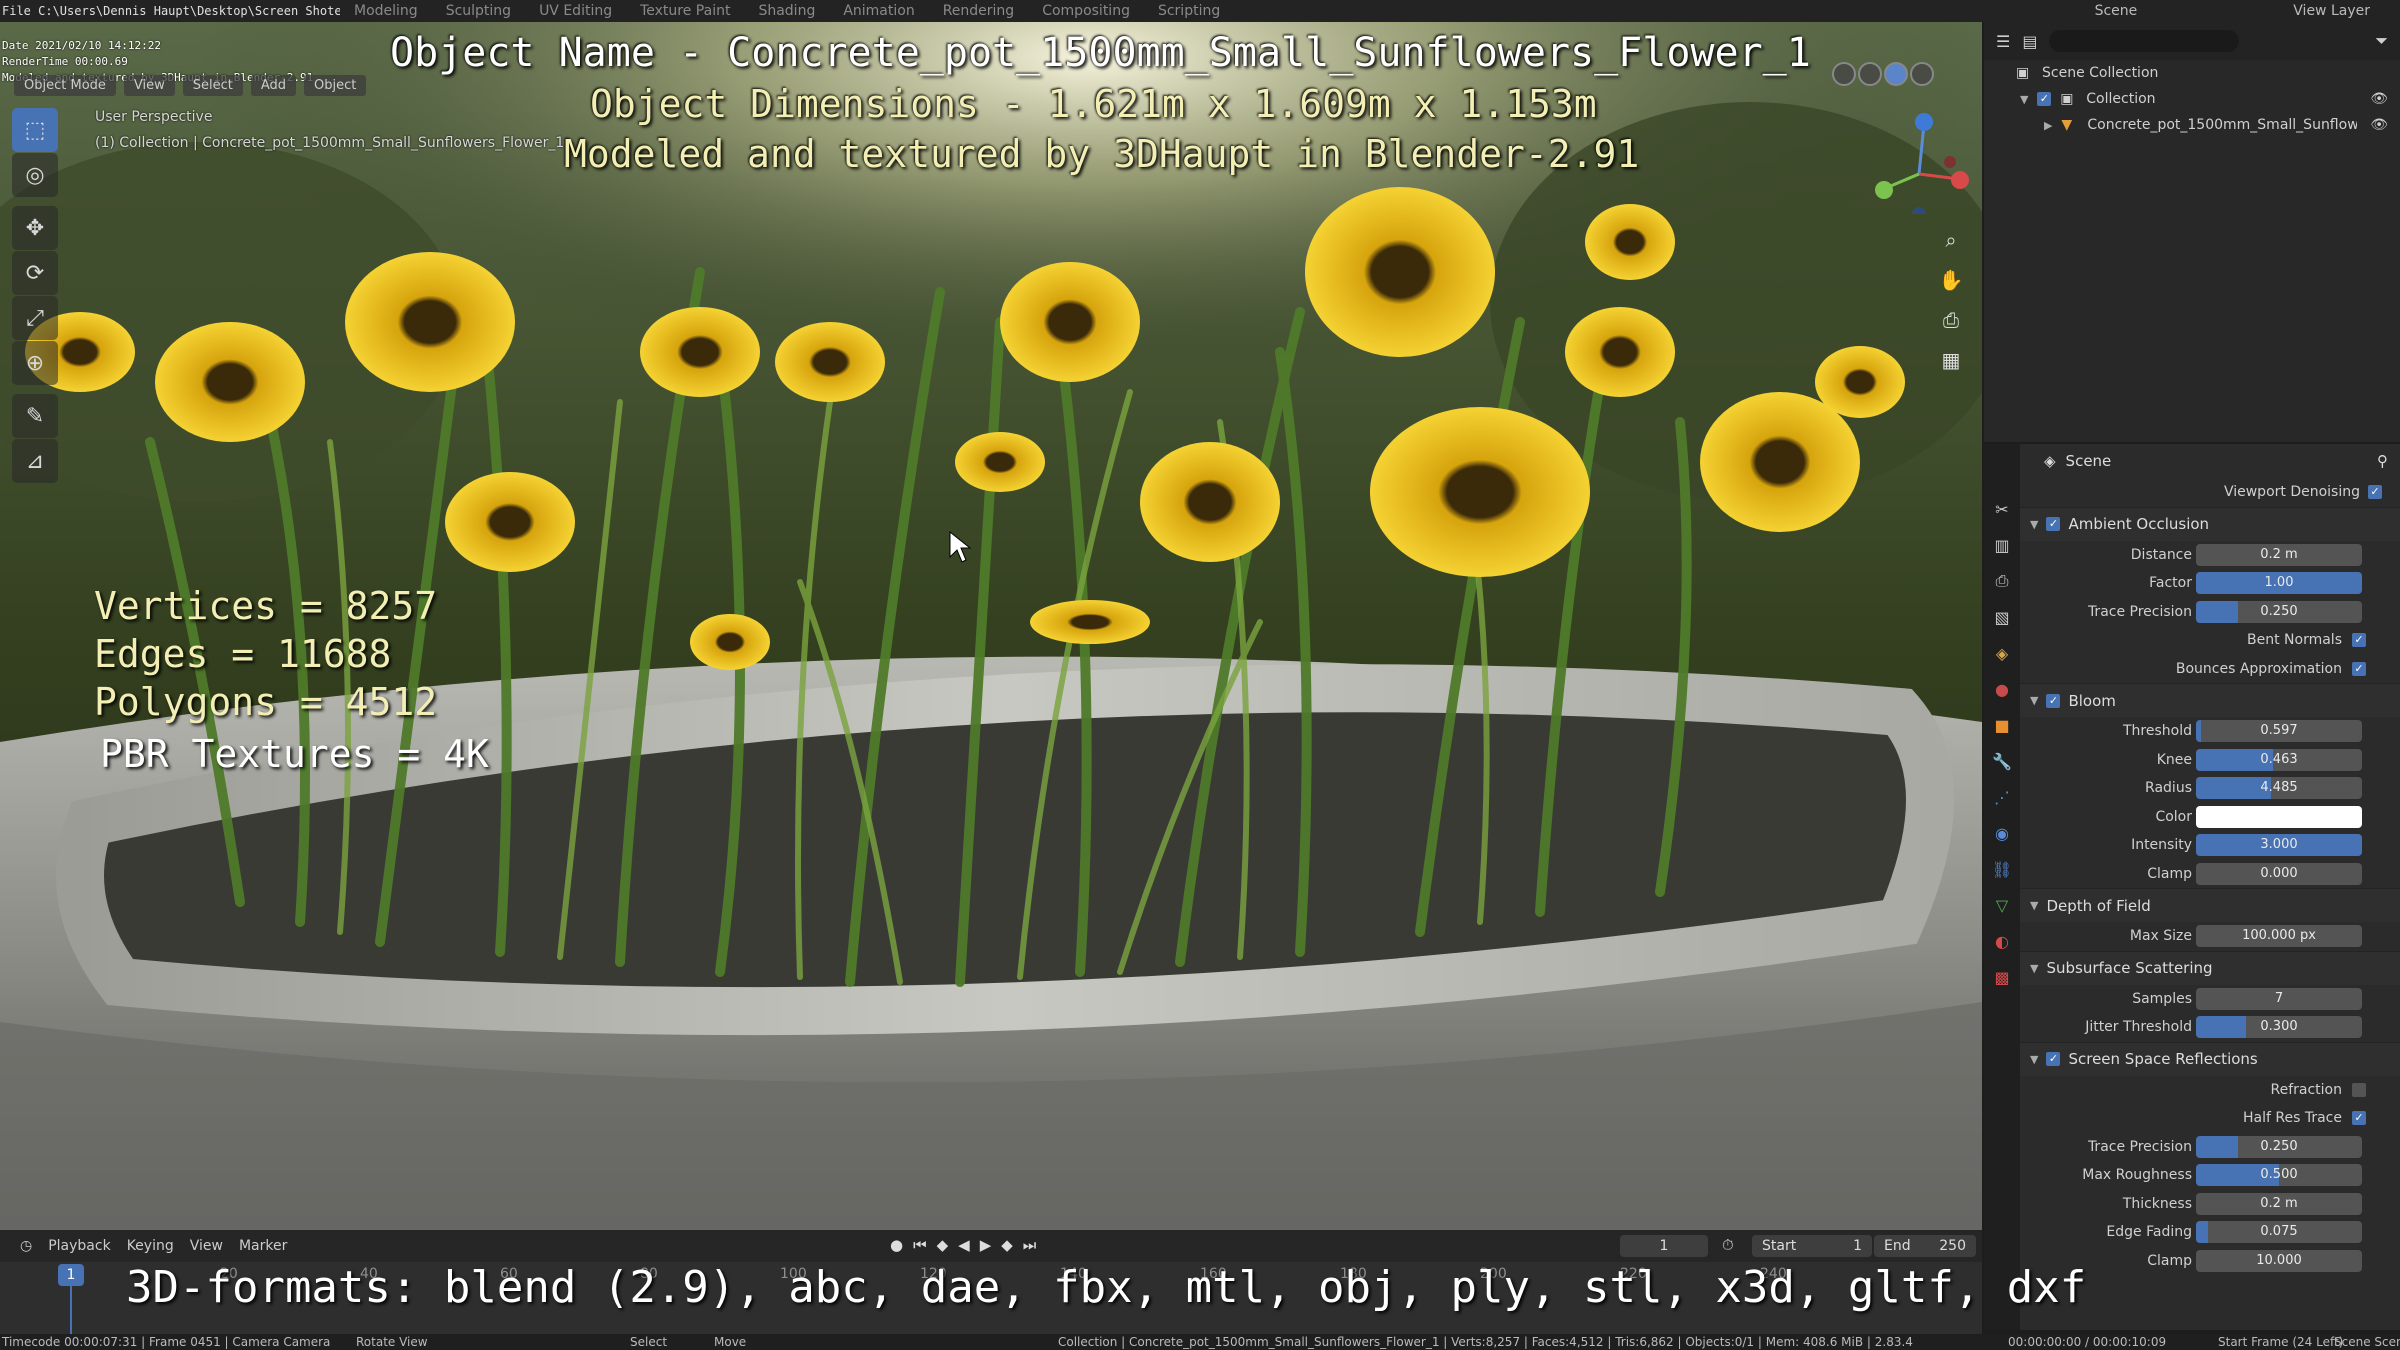  Describe the element at coordinates (1922, 74) in the screenshot. I see `rendered-shading-button` at that location.